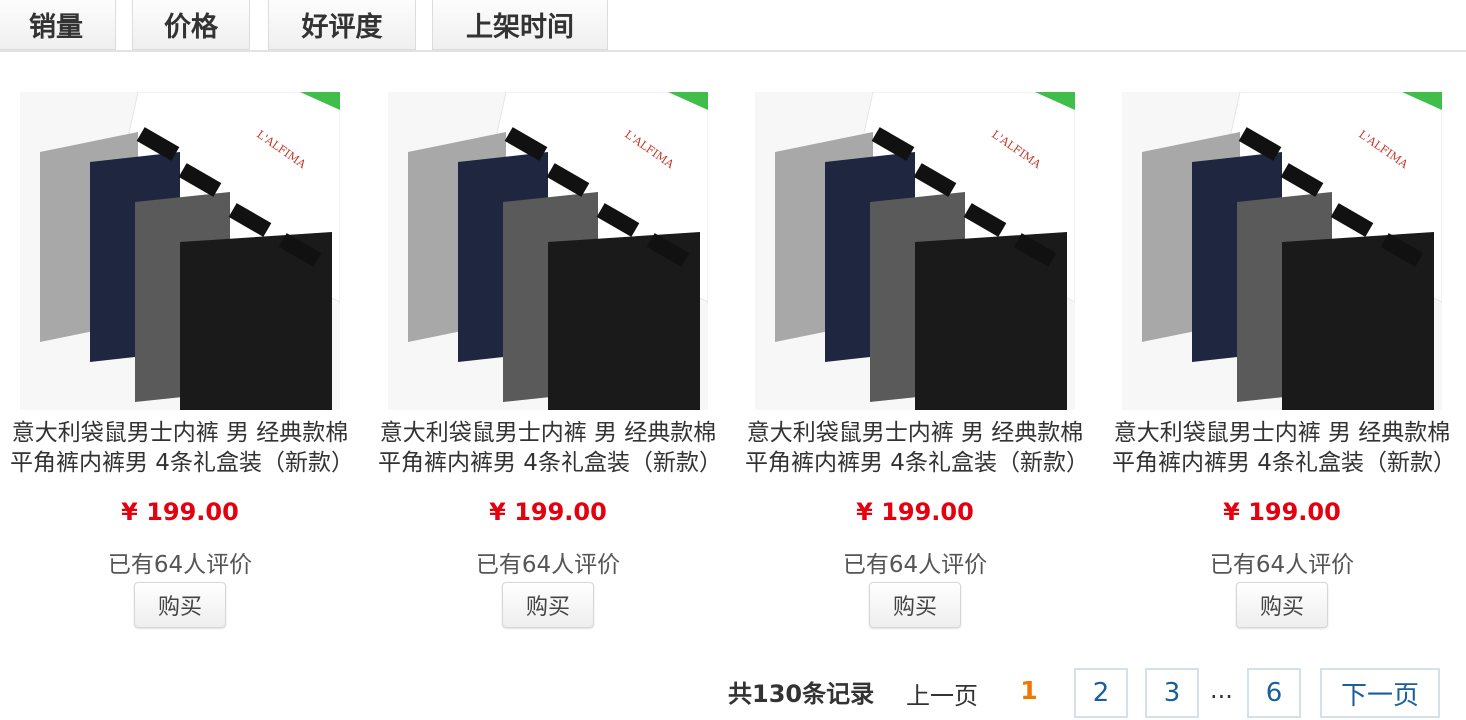 This screenshot has height=720, width=1466. Describe the element at coordinates (342, 25) in the screenshot. I see `sort-tab-rating: 好评度` at that location.